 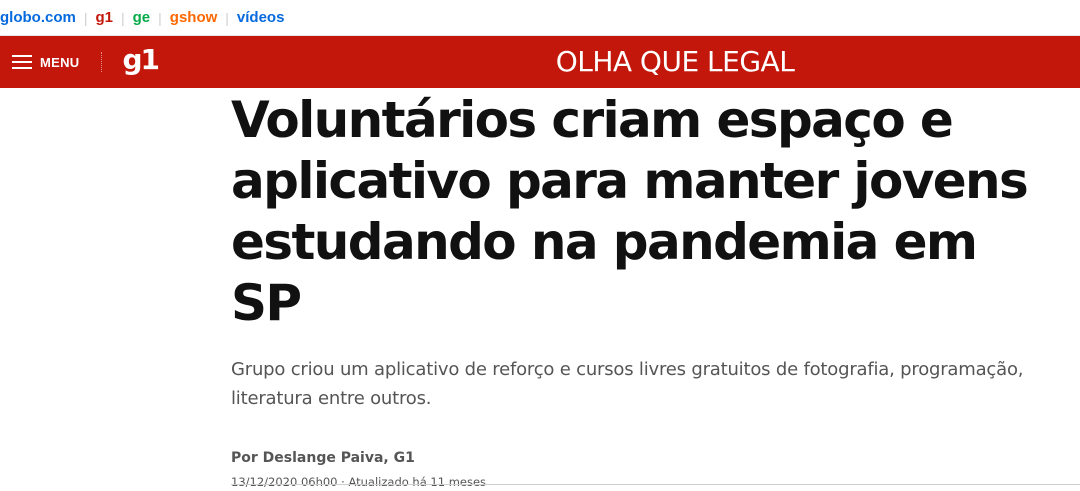 I want to click on gshow-link: gshow, so click(x=194, y=17).